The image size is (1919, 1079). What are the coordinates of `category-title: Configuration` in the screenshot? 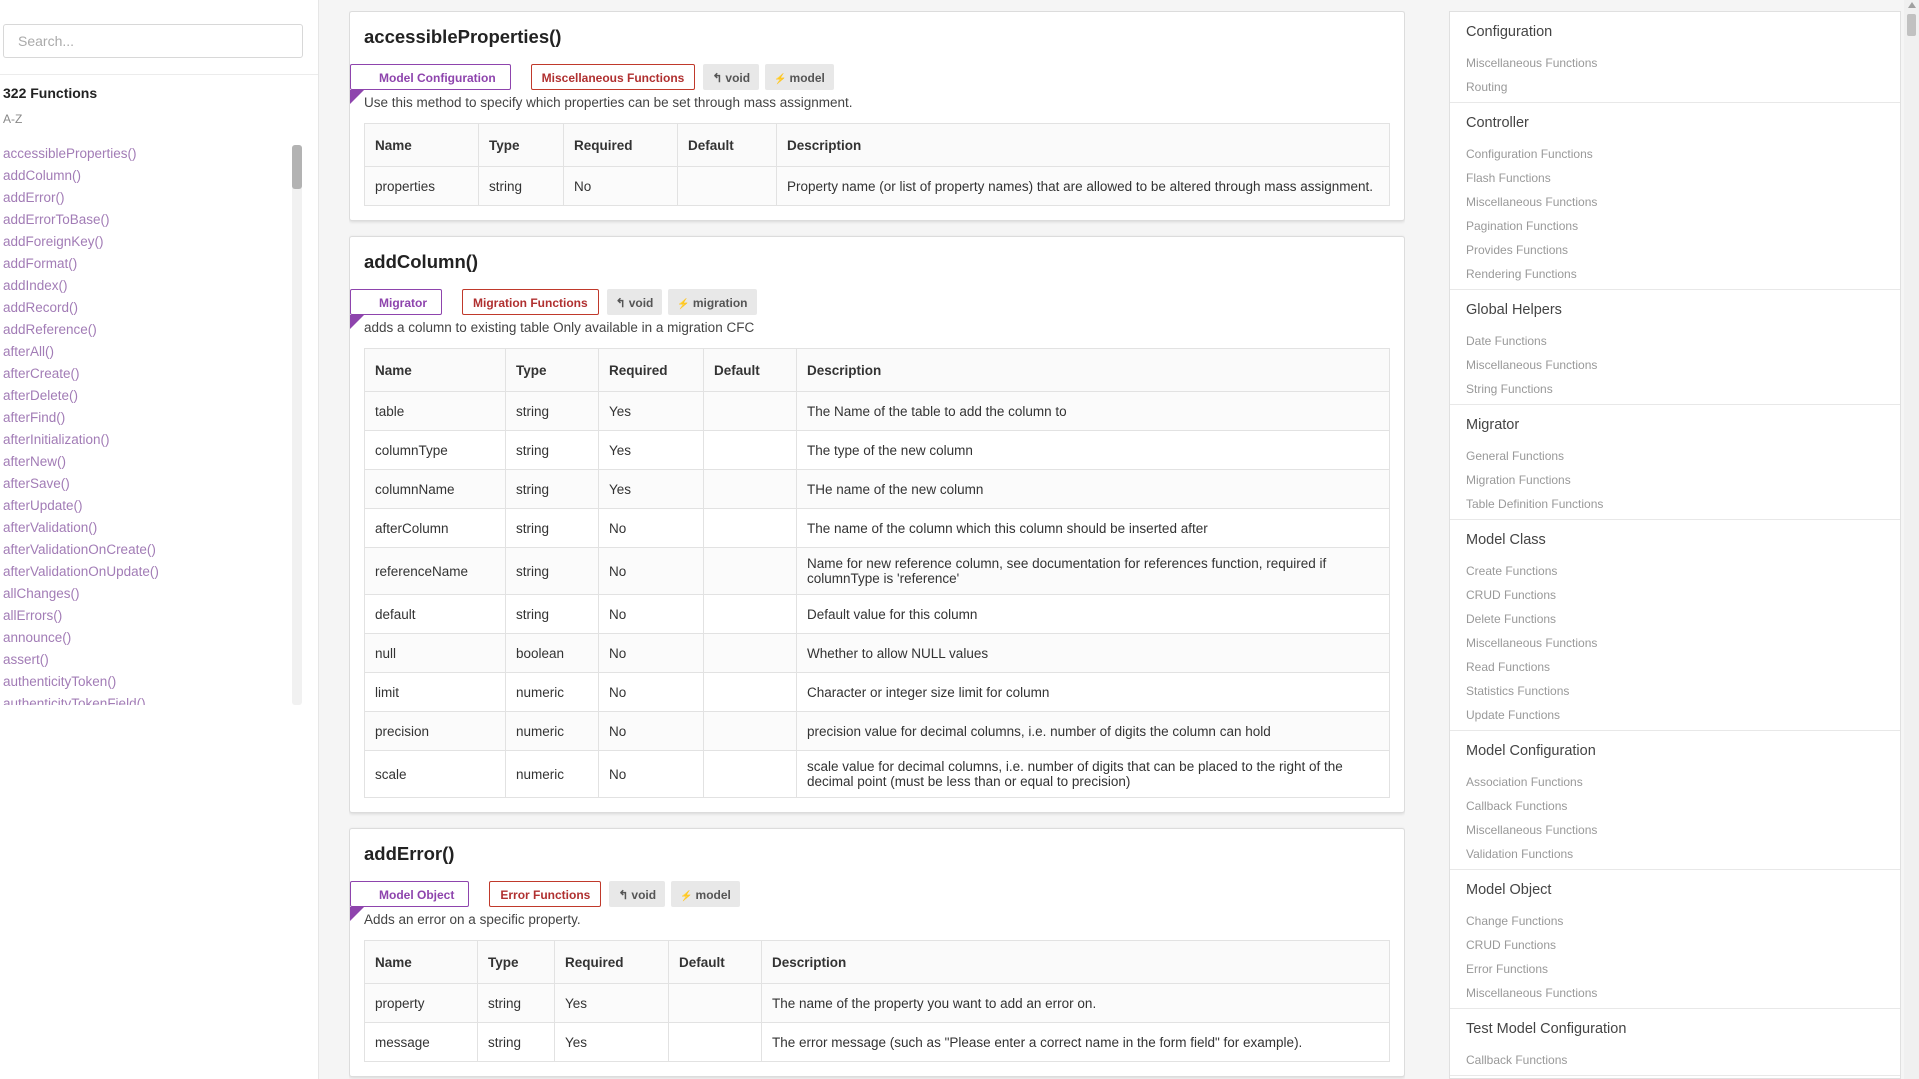 It's located at (1675, 32).